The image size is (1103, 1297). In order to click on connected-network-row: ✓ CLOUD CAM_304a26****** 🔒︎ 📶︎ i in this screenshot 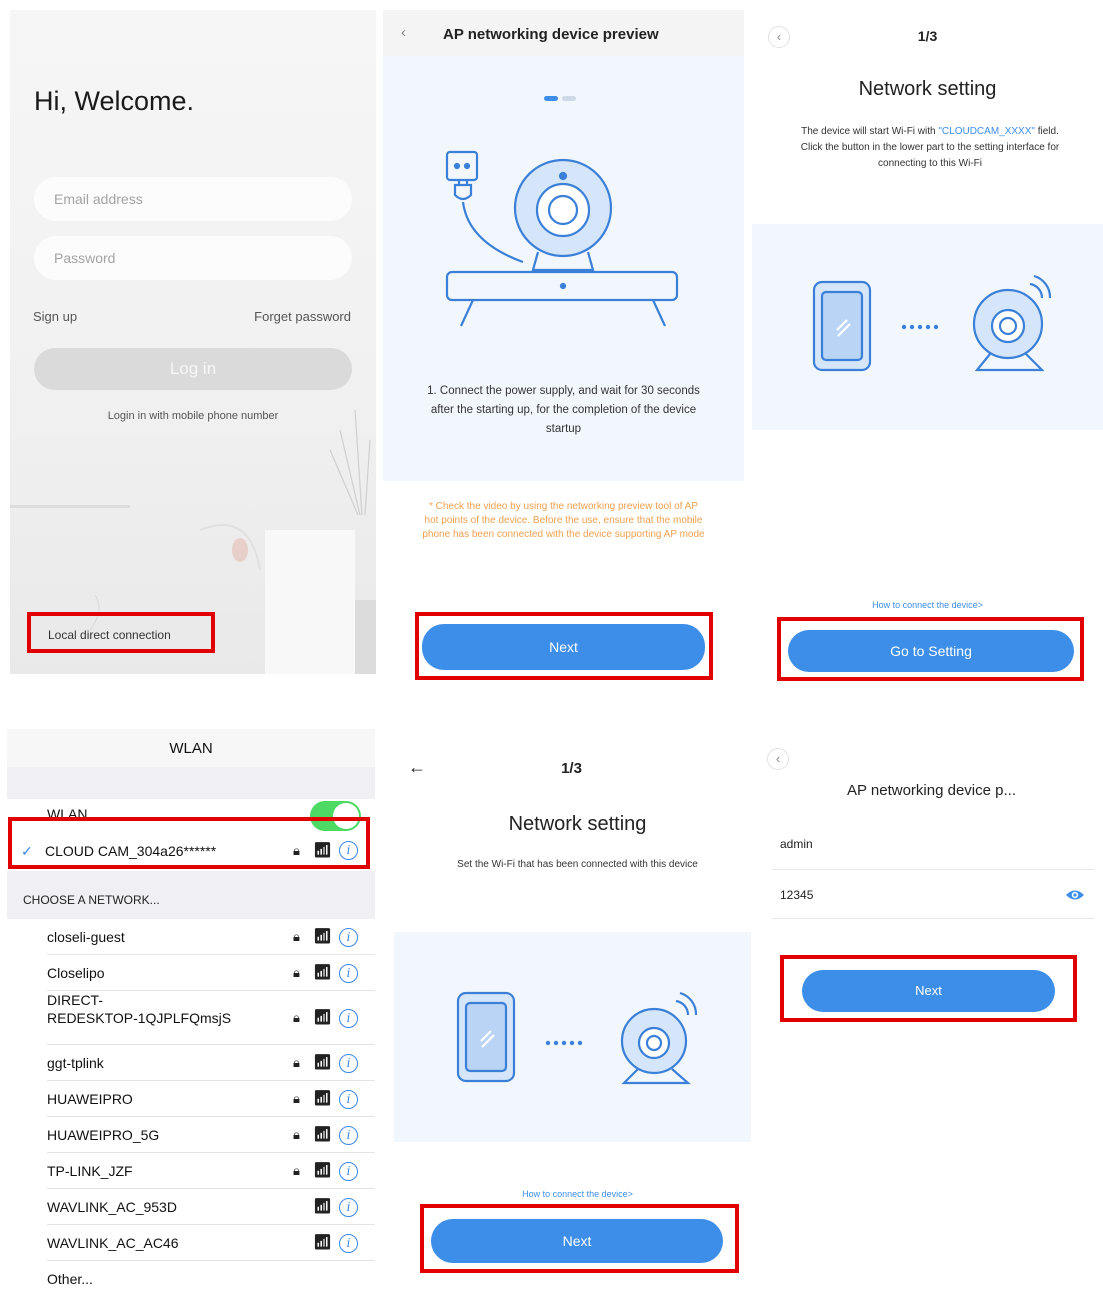, I will do `click(191, 851)`.